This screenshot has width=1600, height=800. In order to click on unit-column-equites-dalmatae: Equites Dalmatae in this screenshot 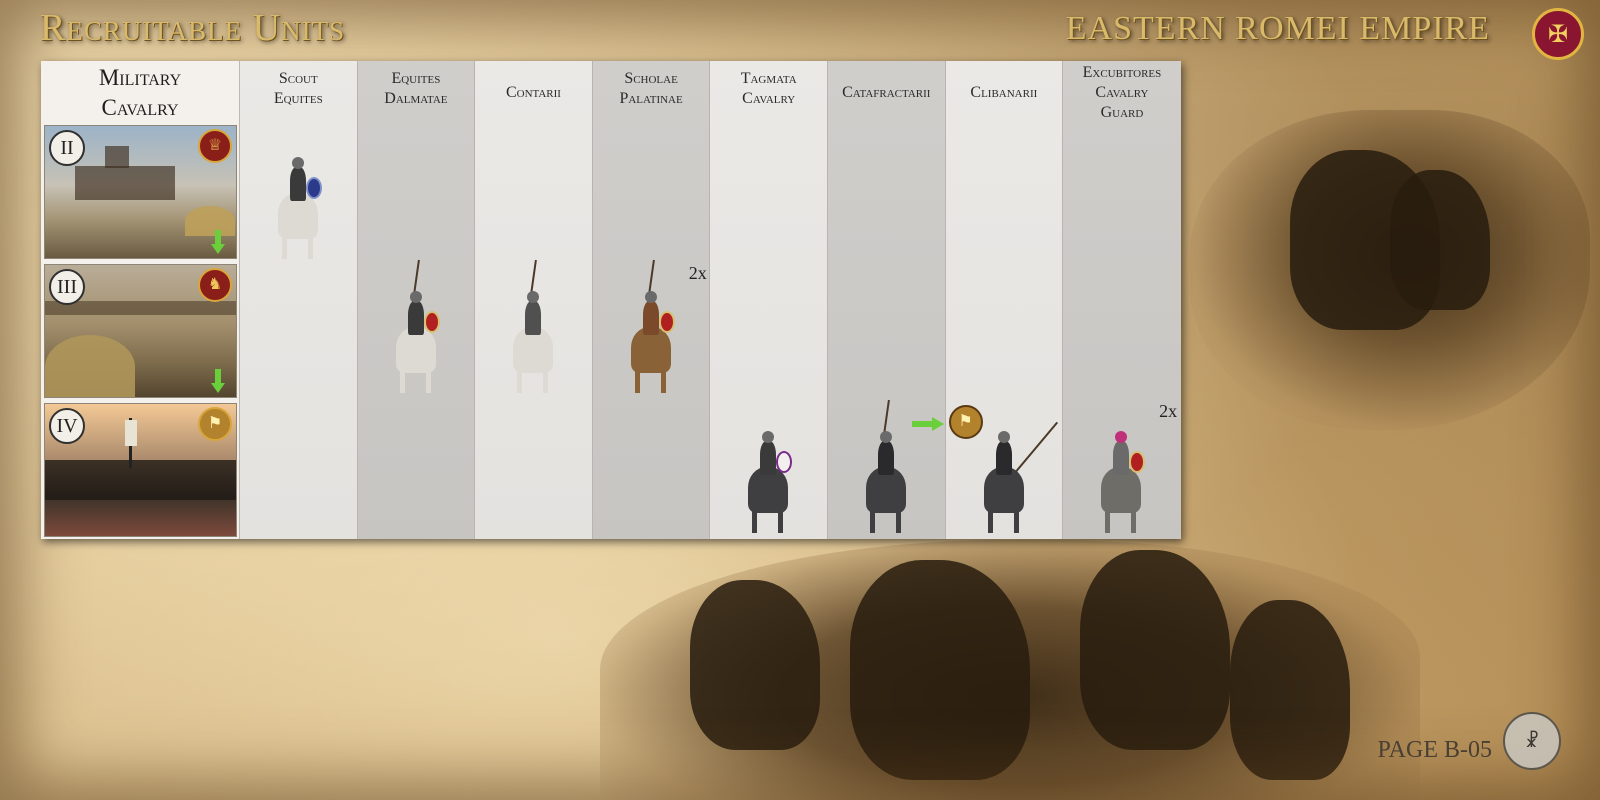, I will do `click(416, 300)`.